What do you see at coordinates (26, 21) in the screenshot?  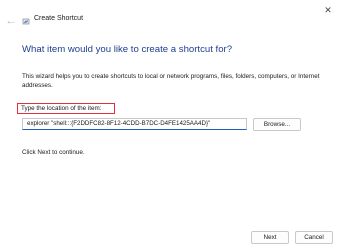 I see `shortcut-app-icon` at bounding box center [26, 21].